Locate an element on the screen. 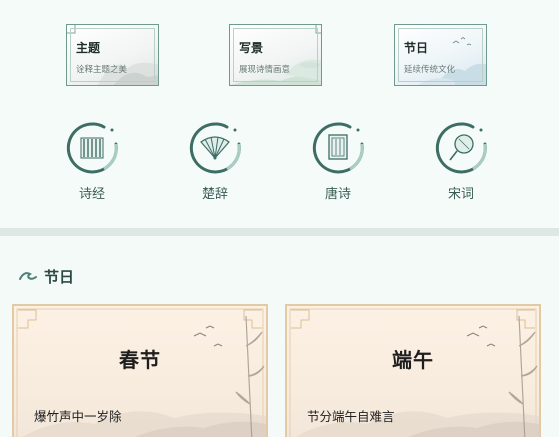 The height and width of the screenshot is (437, 559). festival-poem-line: 爆竹声中一岁除 is located at coordinates (78, 416).